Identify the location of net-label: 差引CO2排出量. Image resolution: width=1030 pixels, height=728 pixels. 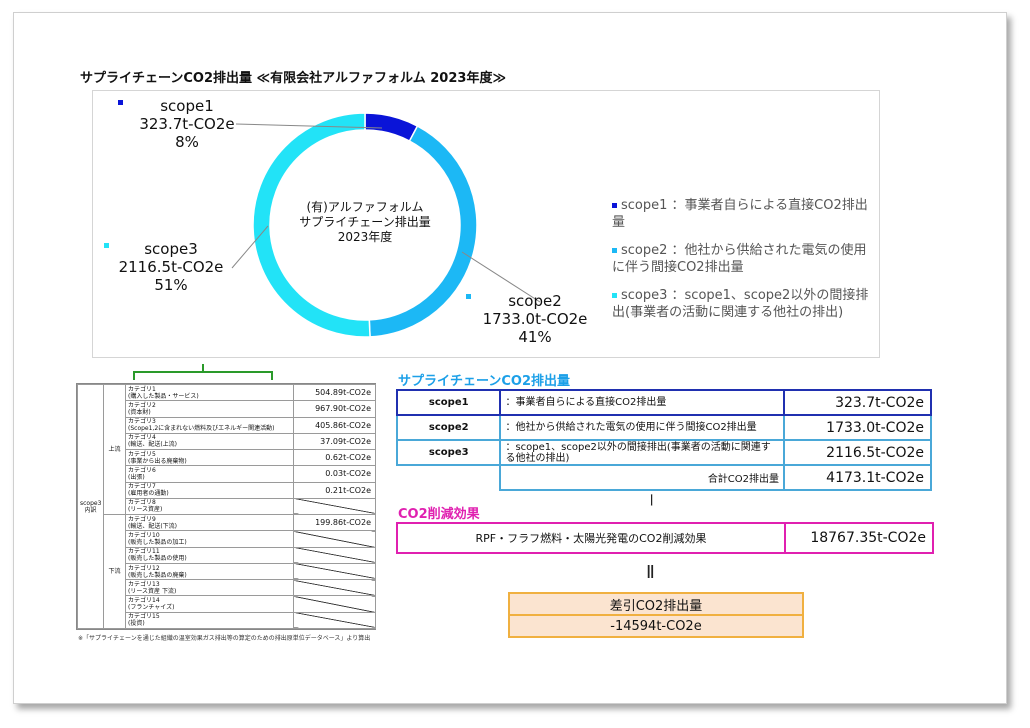
(656, 605).